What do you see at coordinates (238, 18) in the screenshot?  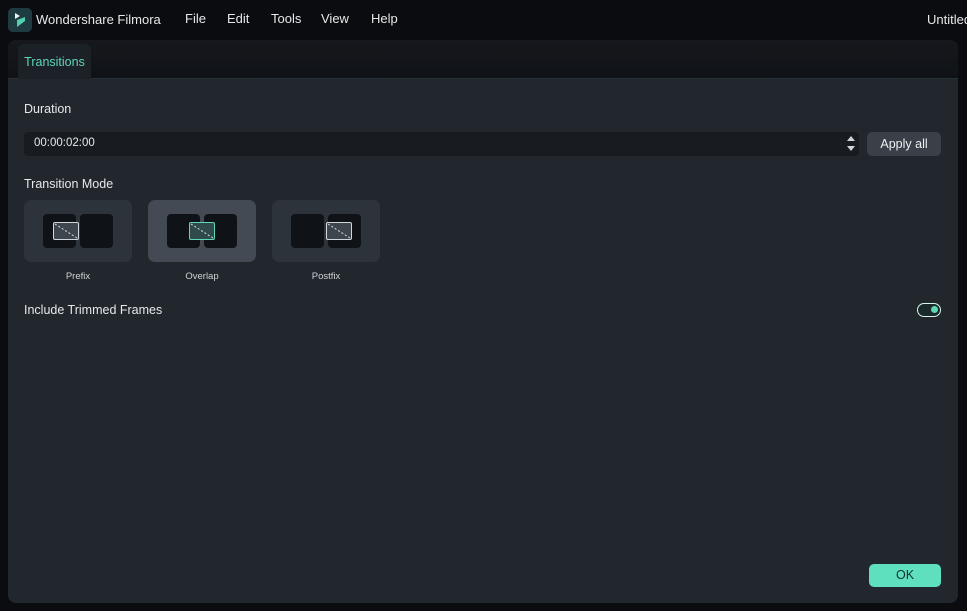 I see `menu-edit: Edit` at bounding box center [238, 18].